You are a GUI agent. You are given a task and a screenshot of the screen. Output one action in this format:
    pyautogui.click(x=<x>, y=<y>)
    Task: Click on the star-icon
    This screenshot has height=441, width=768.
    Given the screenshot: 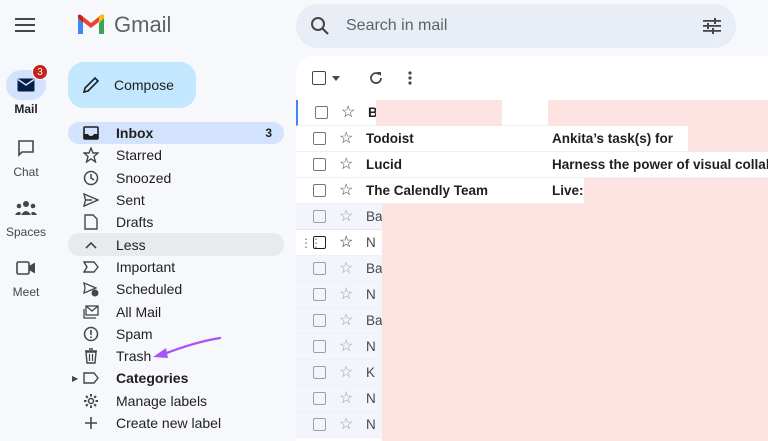 What is the action you would take?
    pyautogui.click(x=91, y=155)
    